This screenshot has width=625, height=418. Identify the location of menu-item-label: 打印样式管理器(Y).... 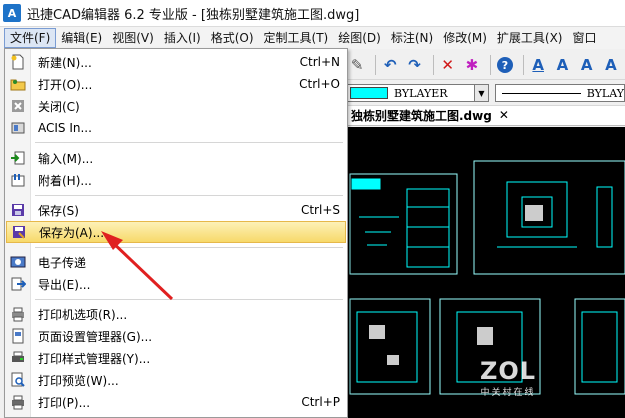
(94, 358).